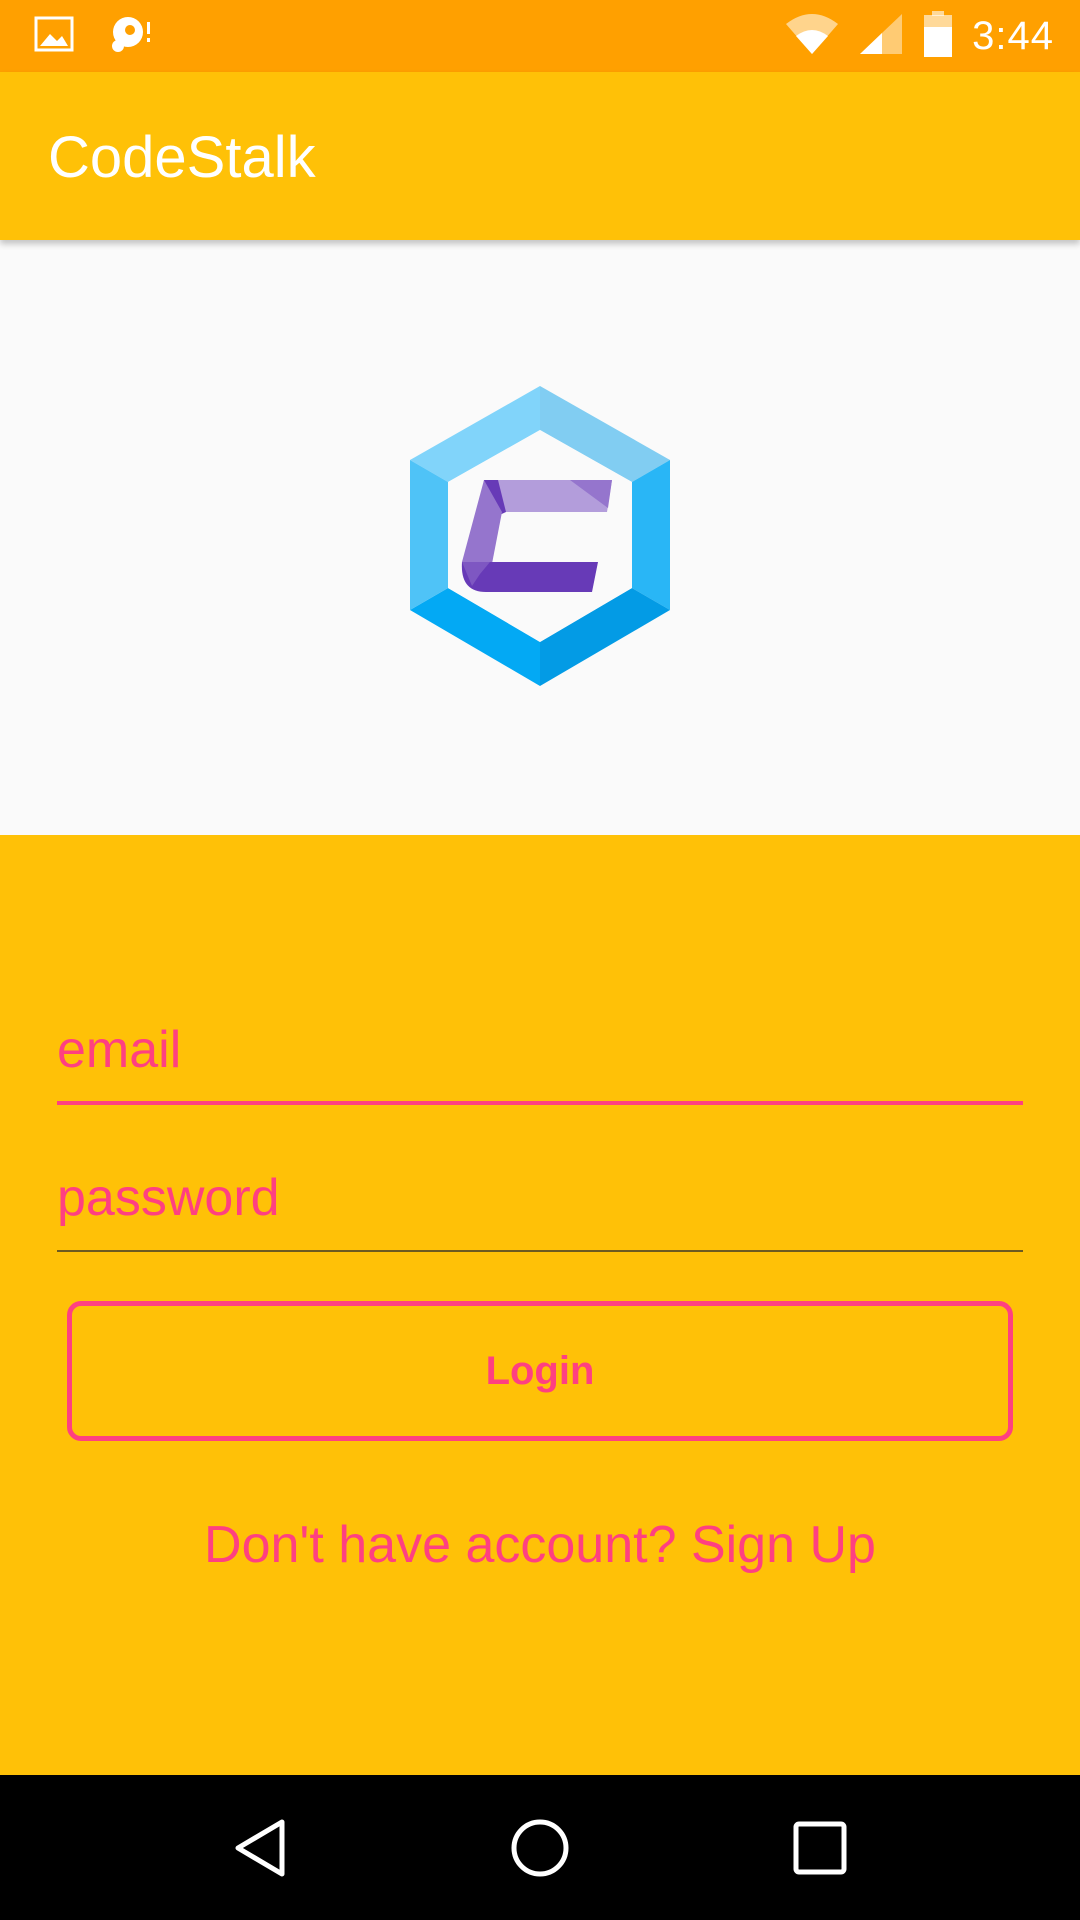  I want to click on login-button: Login, so click(540, 1371).